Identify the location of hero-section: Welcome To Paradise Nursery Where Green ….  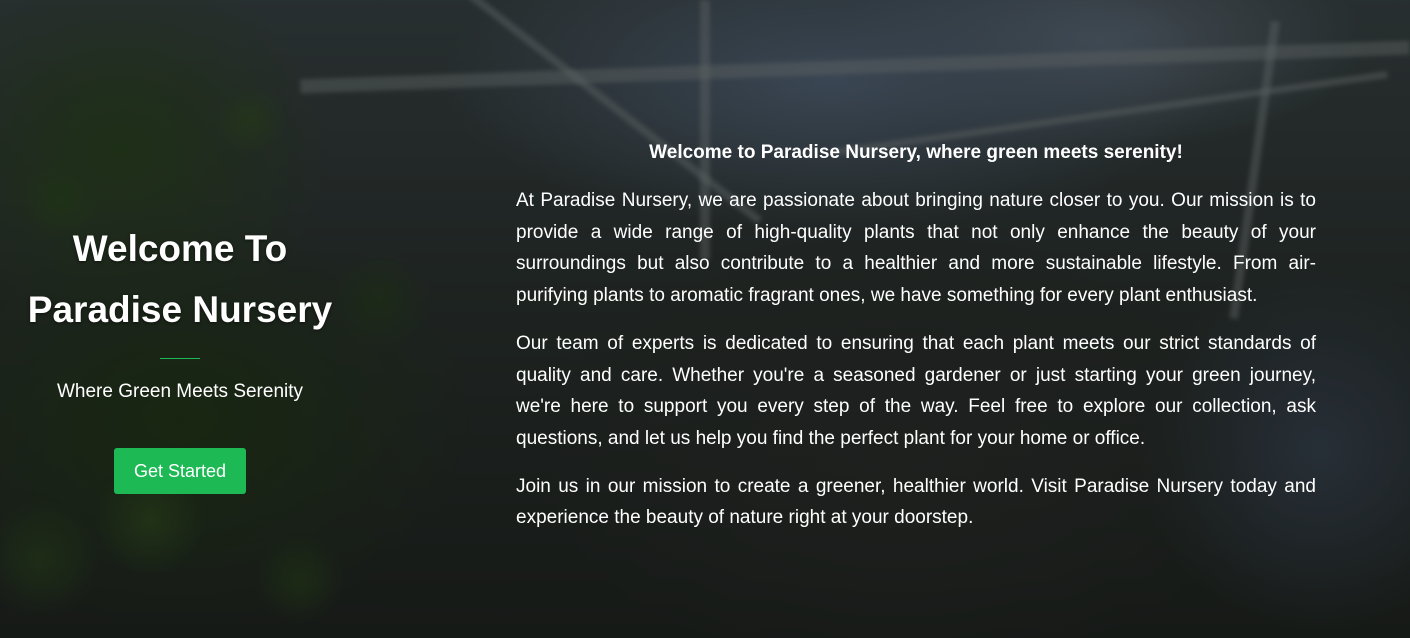
(180, 356).